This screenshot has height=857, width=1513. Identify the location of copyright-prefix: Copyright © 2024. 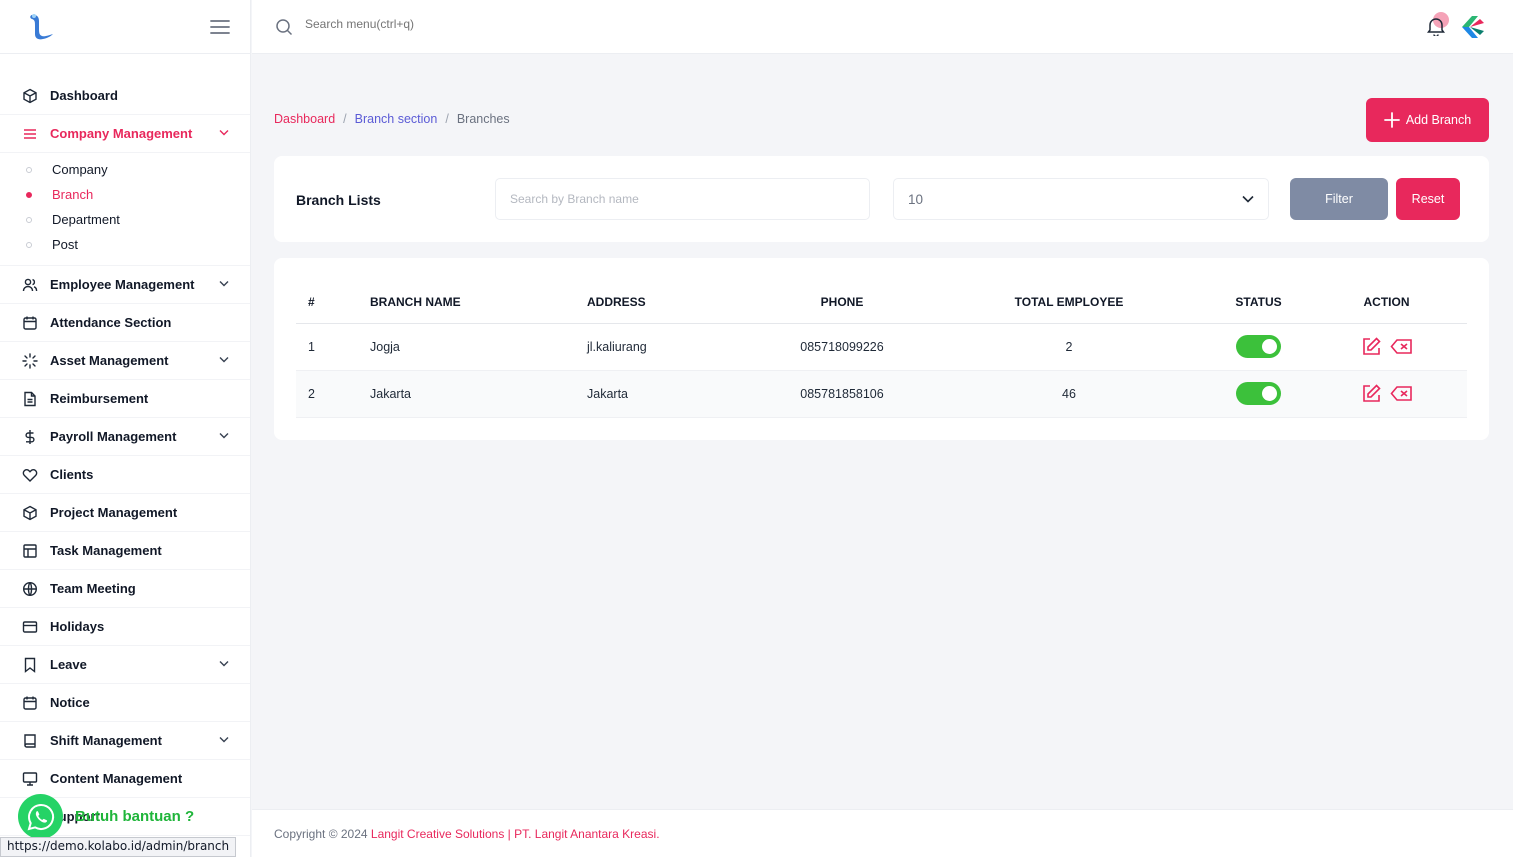
(322, 834).